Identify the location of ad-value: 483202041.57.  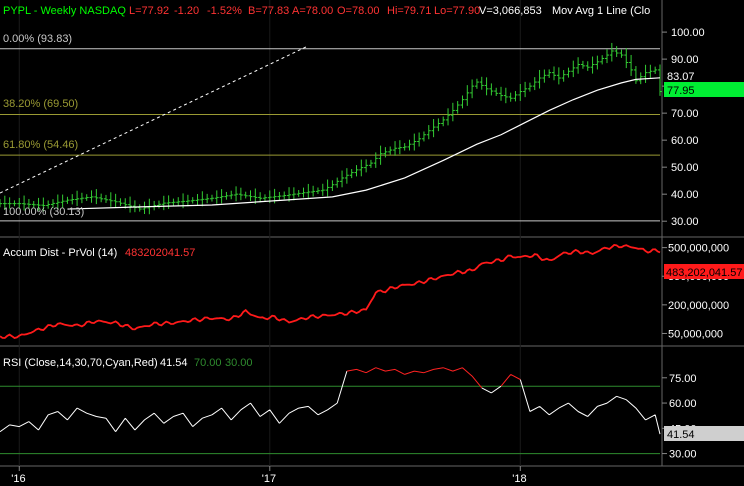
(160, 253).